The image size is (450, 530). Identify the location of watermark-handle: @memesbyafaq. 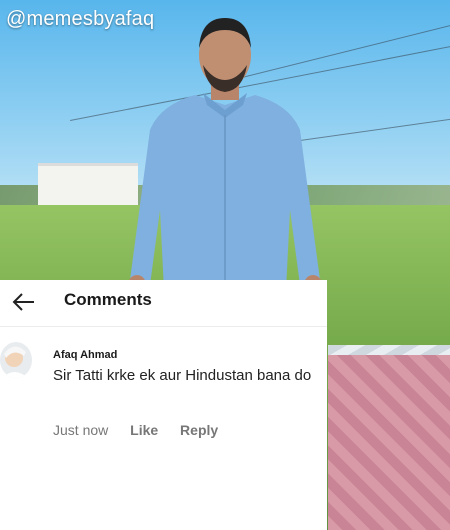
(80, 19).